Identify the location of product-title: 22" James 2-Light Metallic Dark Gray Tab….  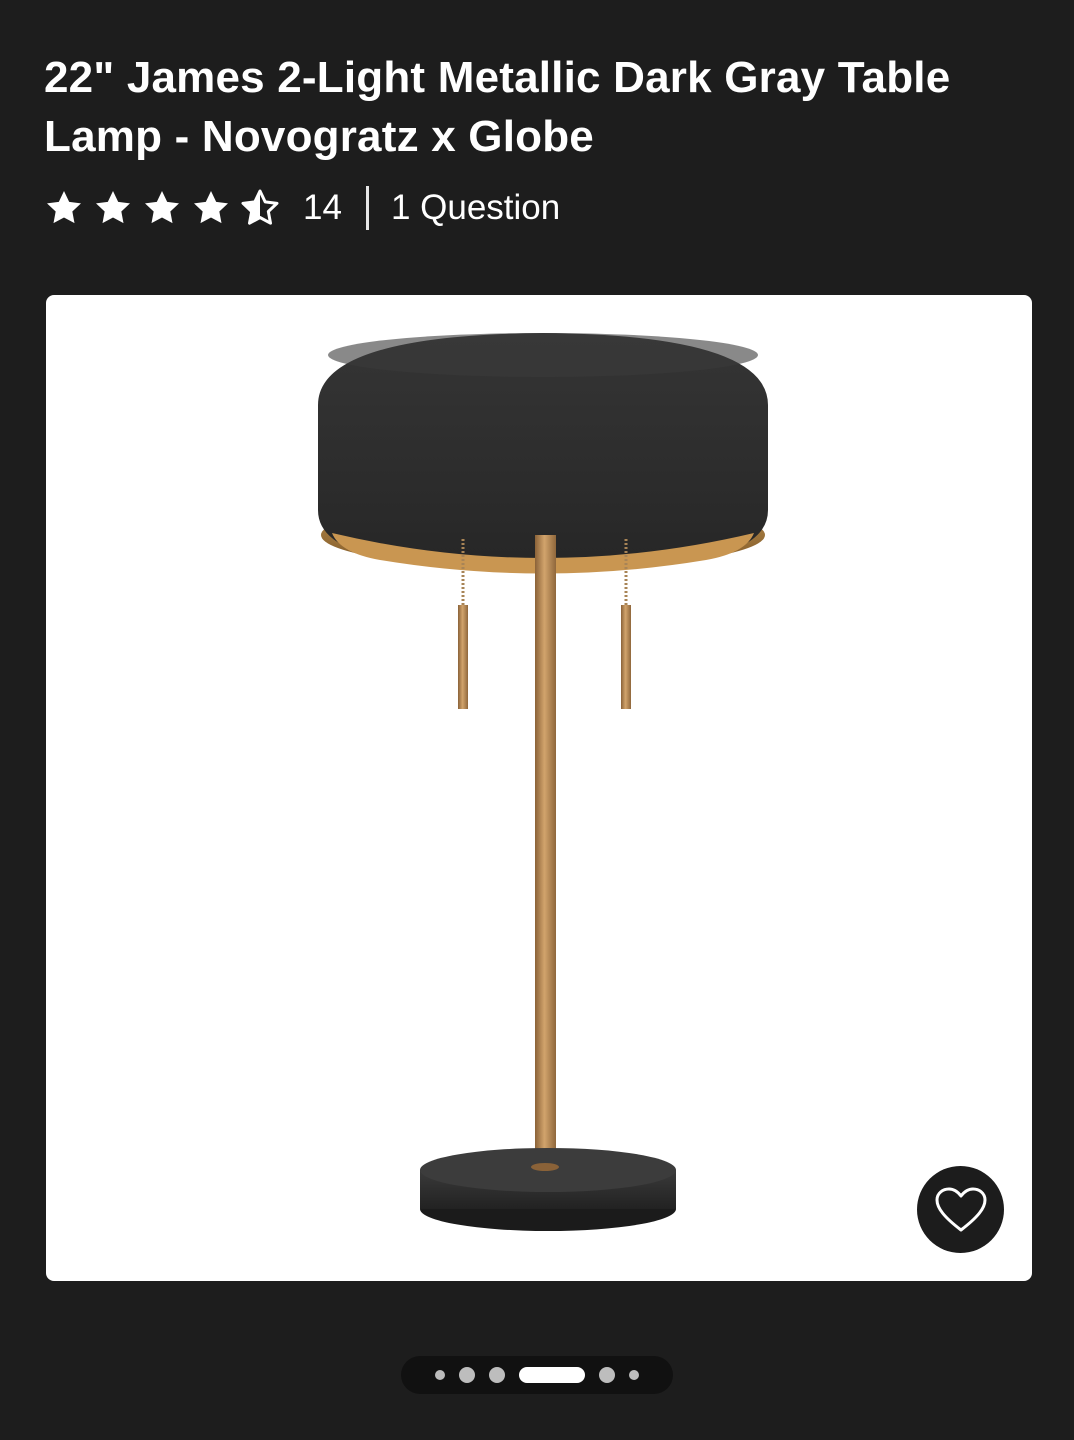
(497, 107).